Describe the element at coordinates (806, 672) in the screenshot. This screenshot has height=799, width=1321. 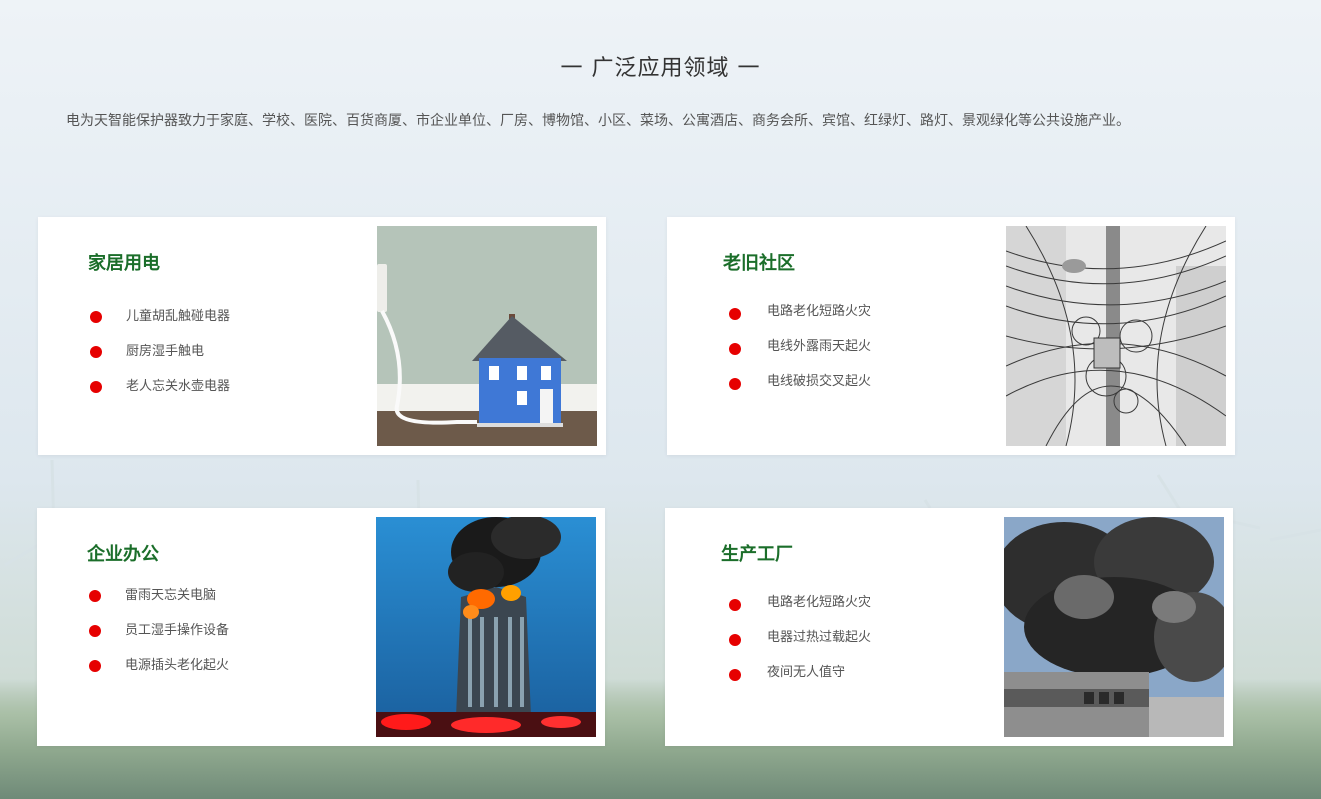
I see `list-item-text: 夜间无人值守` at that location.